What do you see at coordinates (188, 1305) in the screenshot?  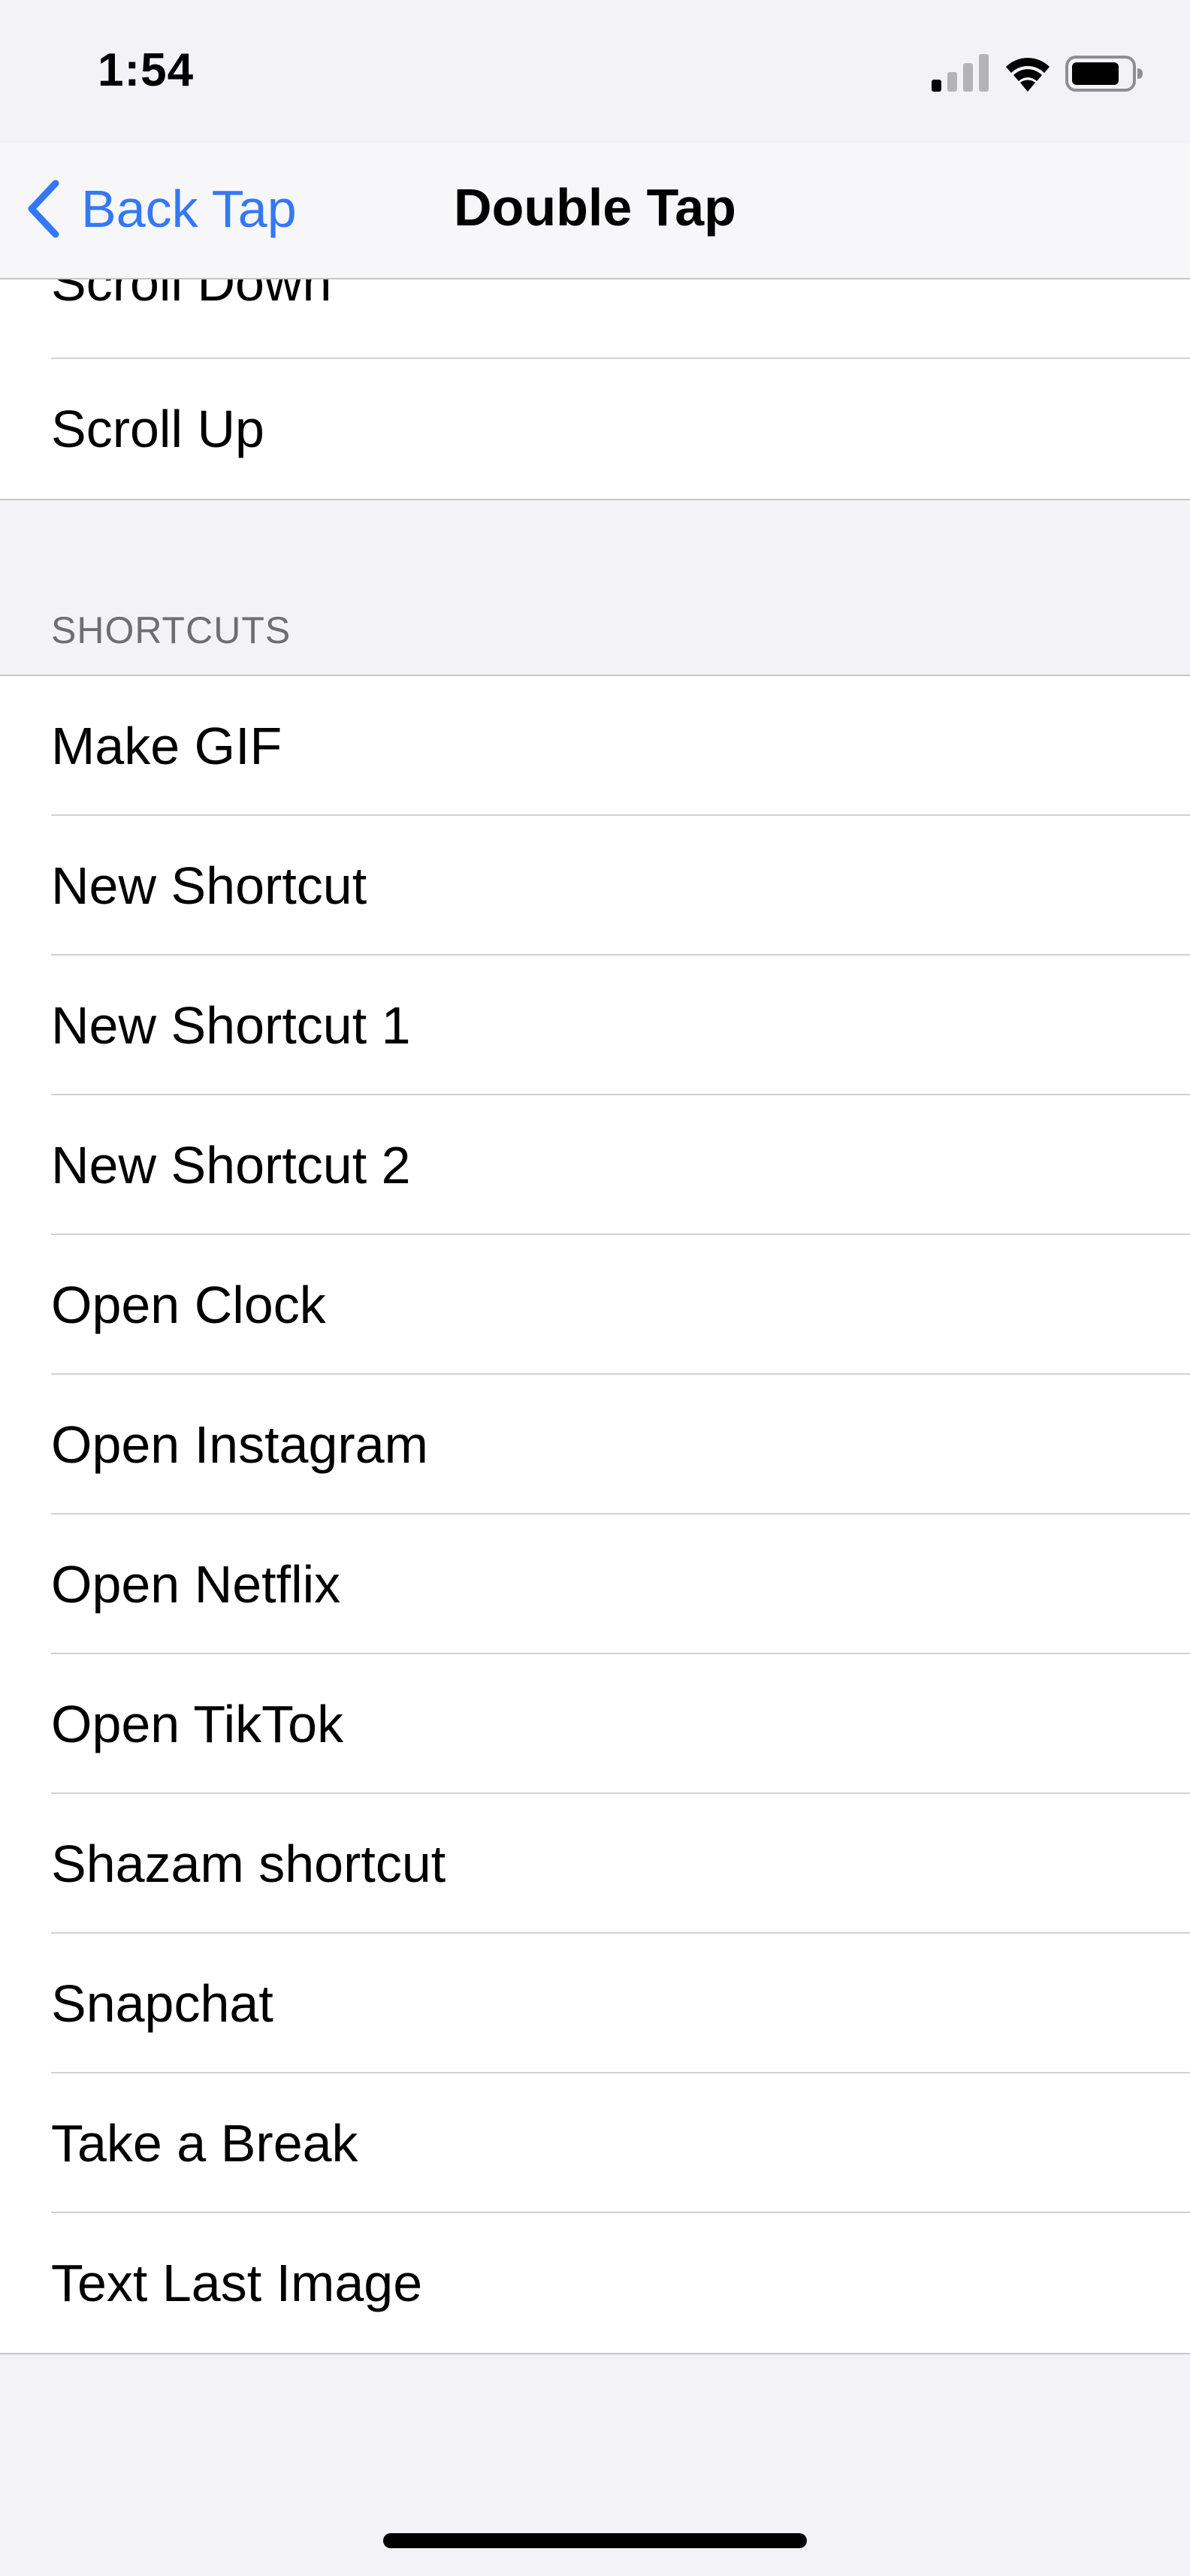 I see `list-item-label: Open Clock` at bounding box center [188, 1305].